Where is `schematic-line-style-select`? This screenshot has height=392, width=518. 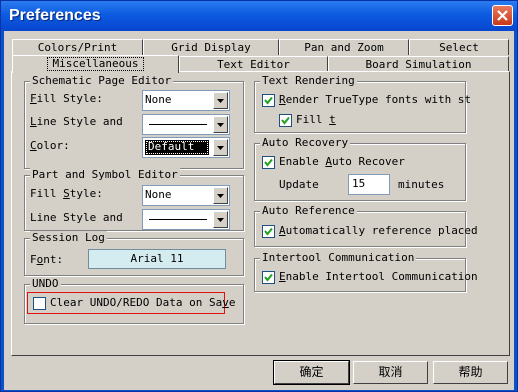
schematic-line-style-select is located at coordinates (186, 124).